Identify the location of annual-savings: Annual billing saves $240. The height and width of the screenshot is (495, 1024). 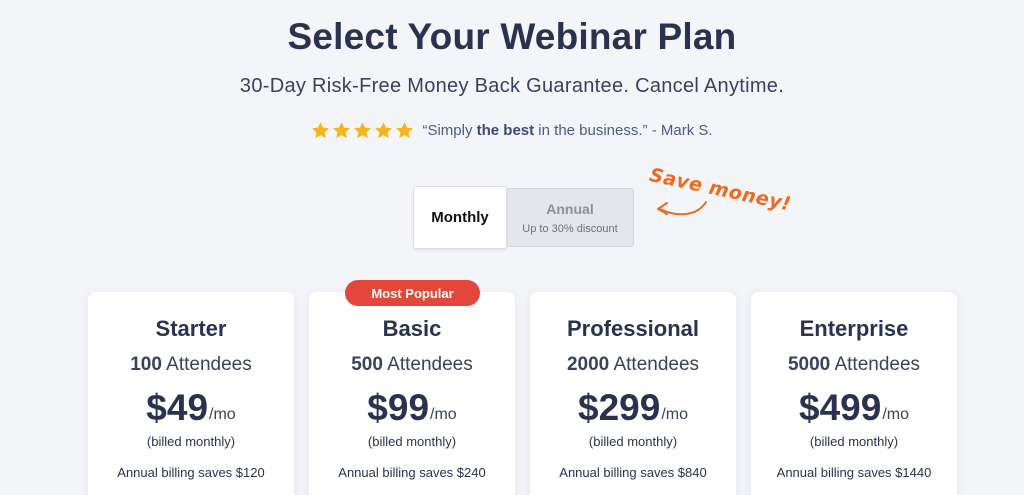
(412, 472).